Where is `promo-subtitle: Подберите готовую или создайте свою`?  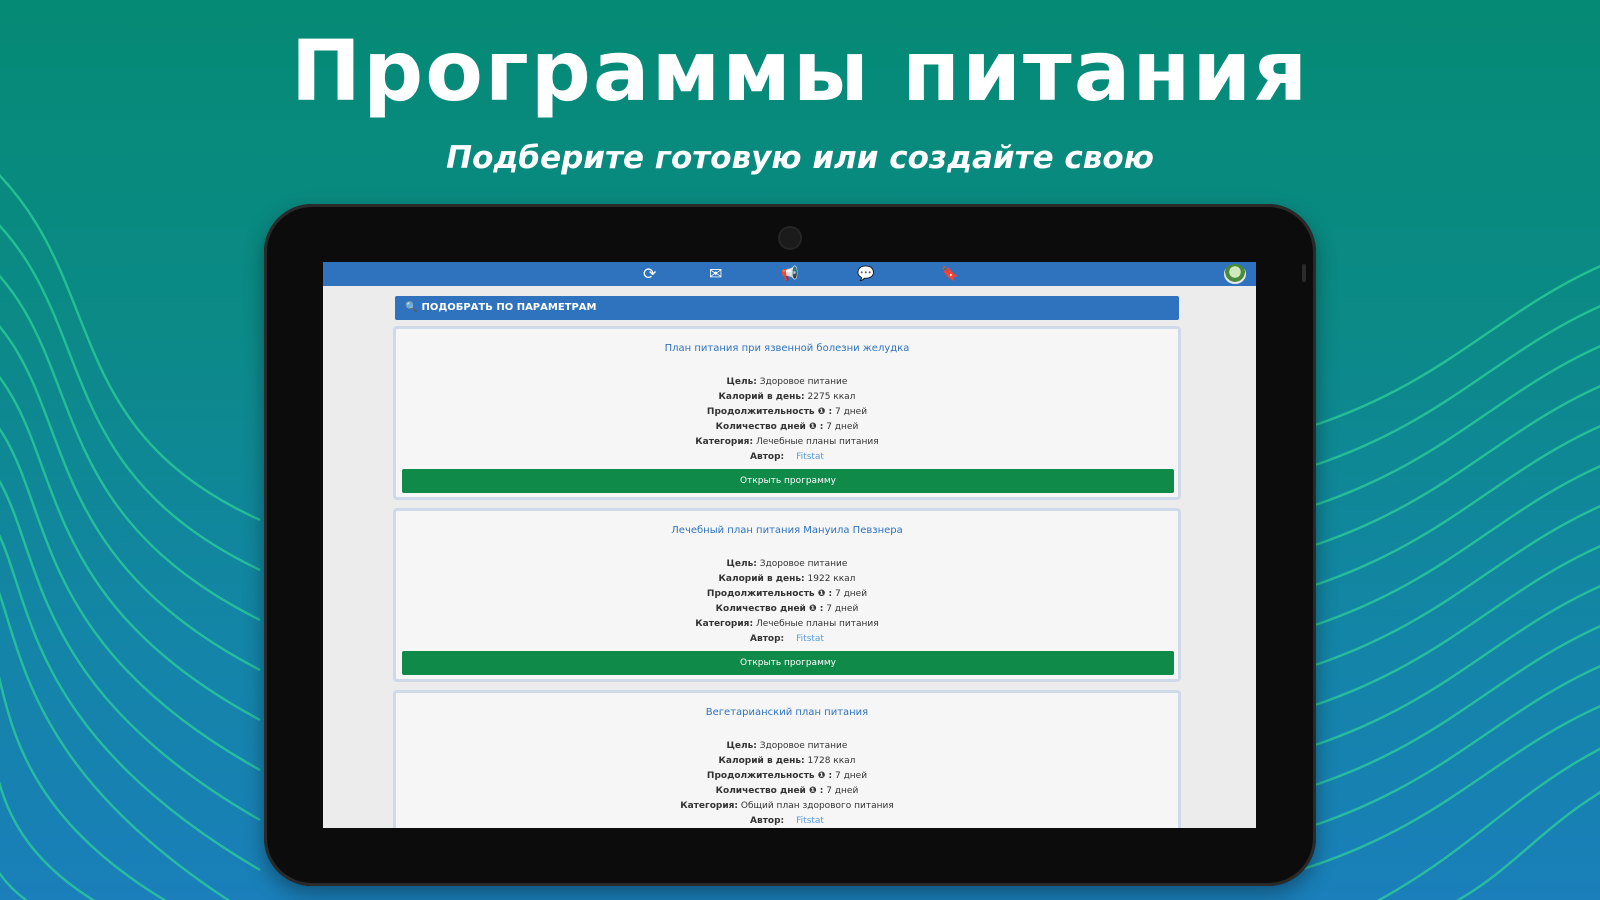 promo-subtitle: Подберите готовую или создайте свою is located at coordinates (800, 158).